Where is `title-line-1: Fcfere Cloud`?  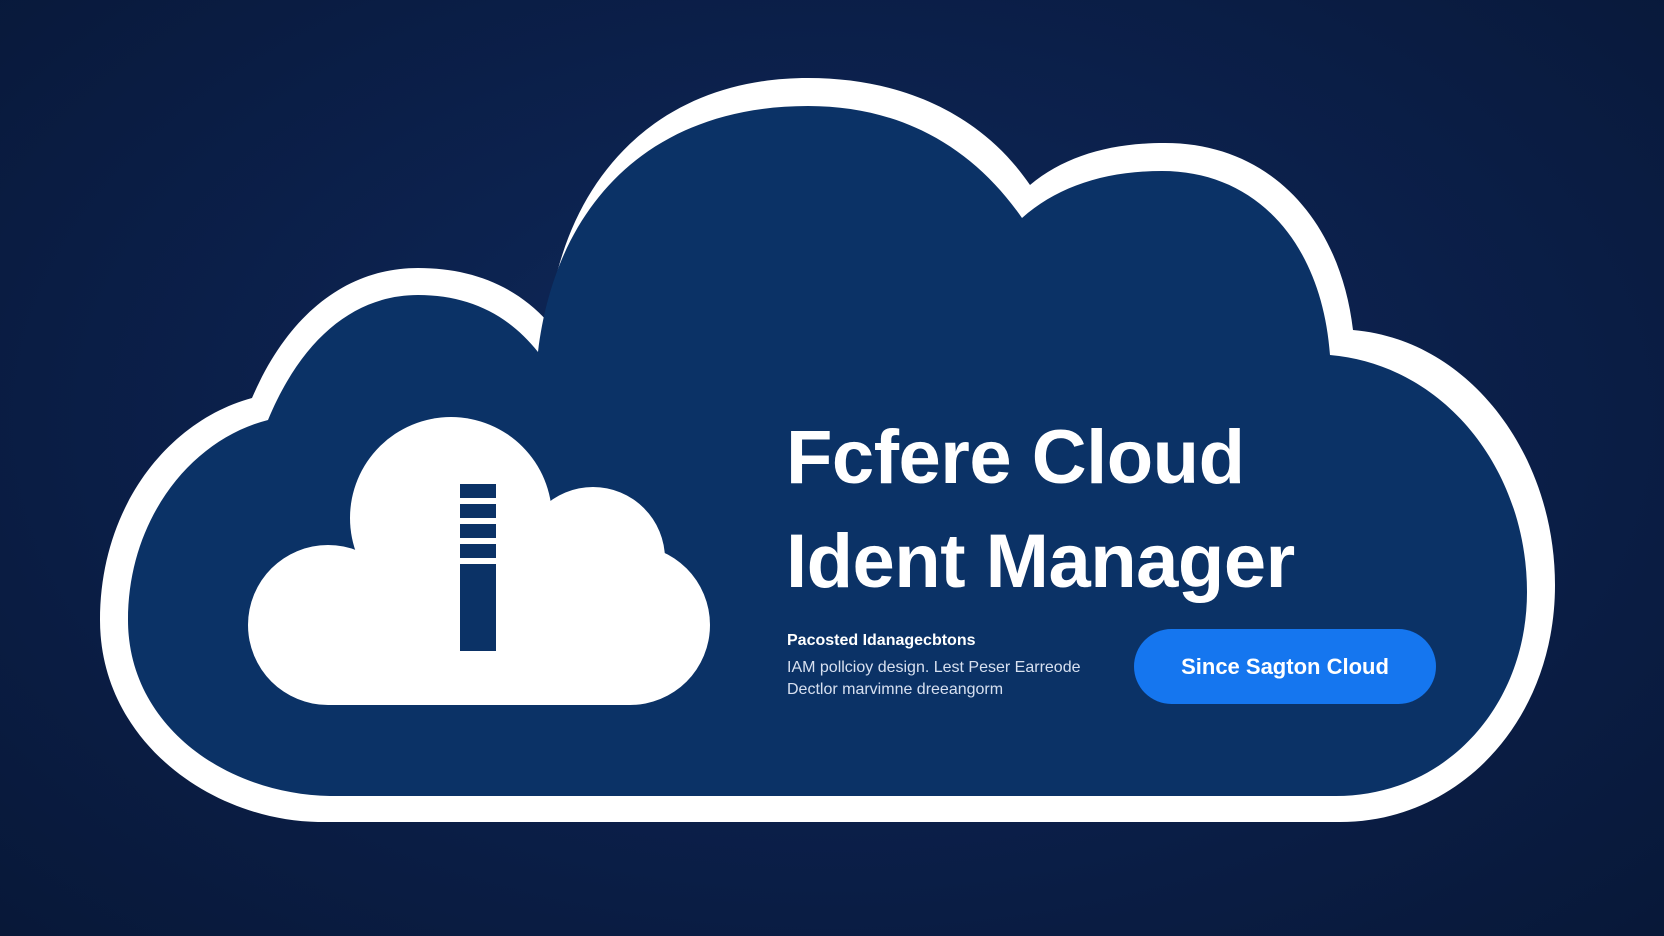
title-line-1: Fcfere Cloud is located at coordinates (1015, 457).